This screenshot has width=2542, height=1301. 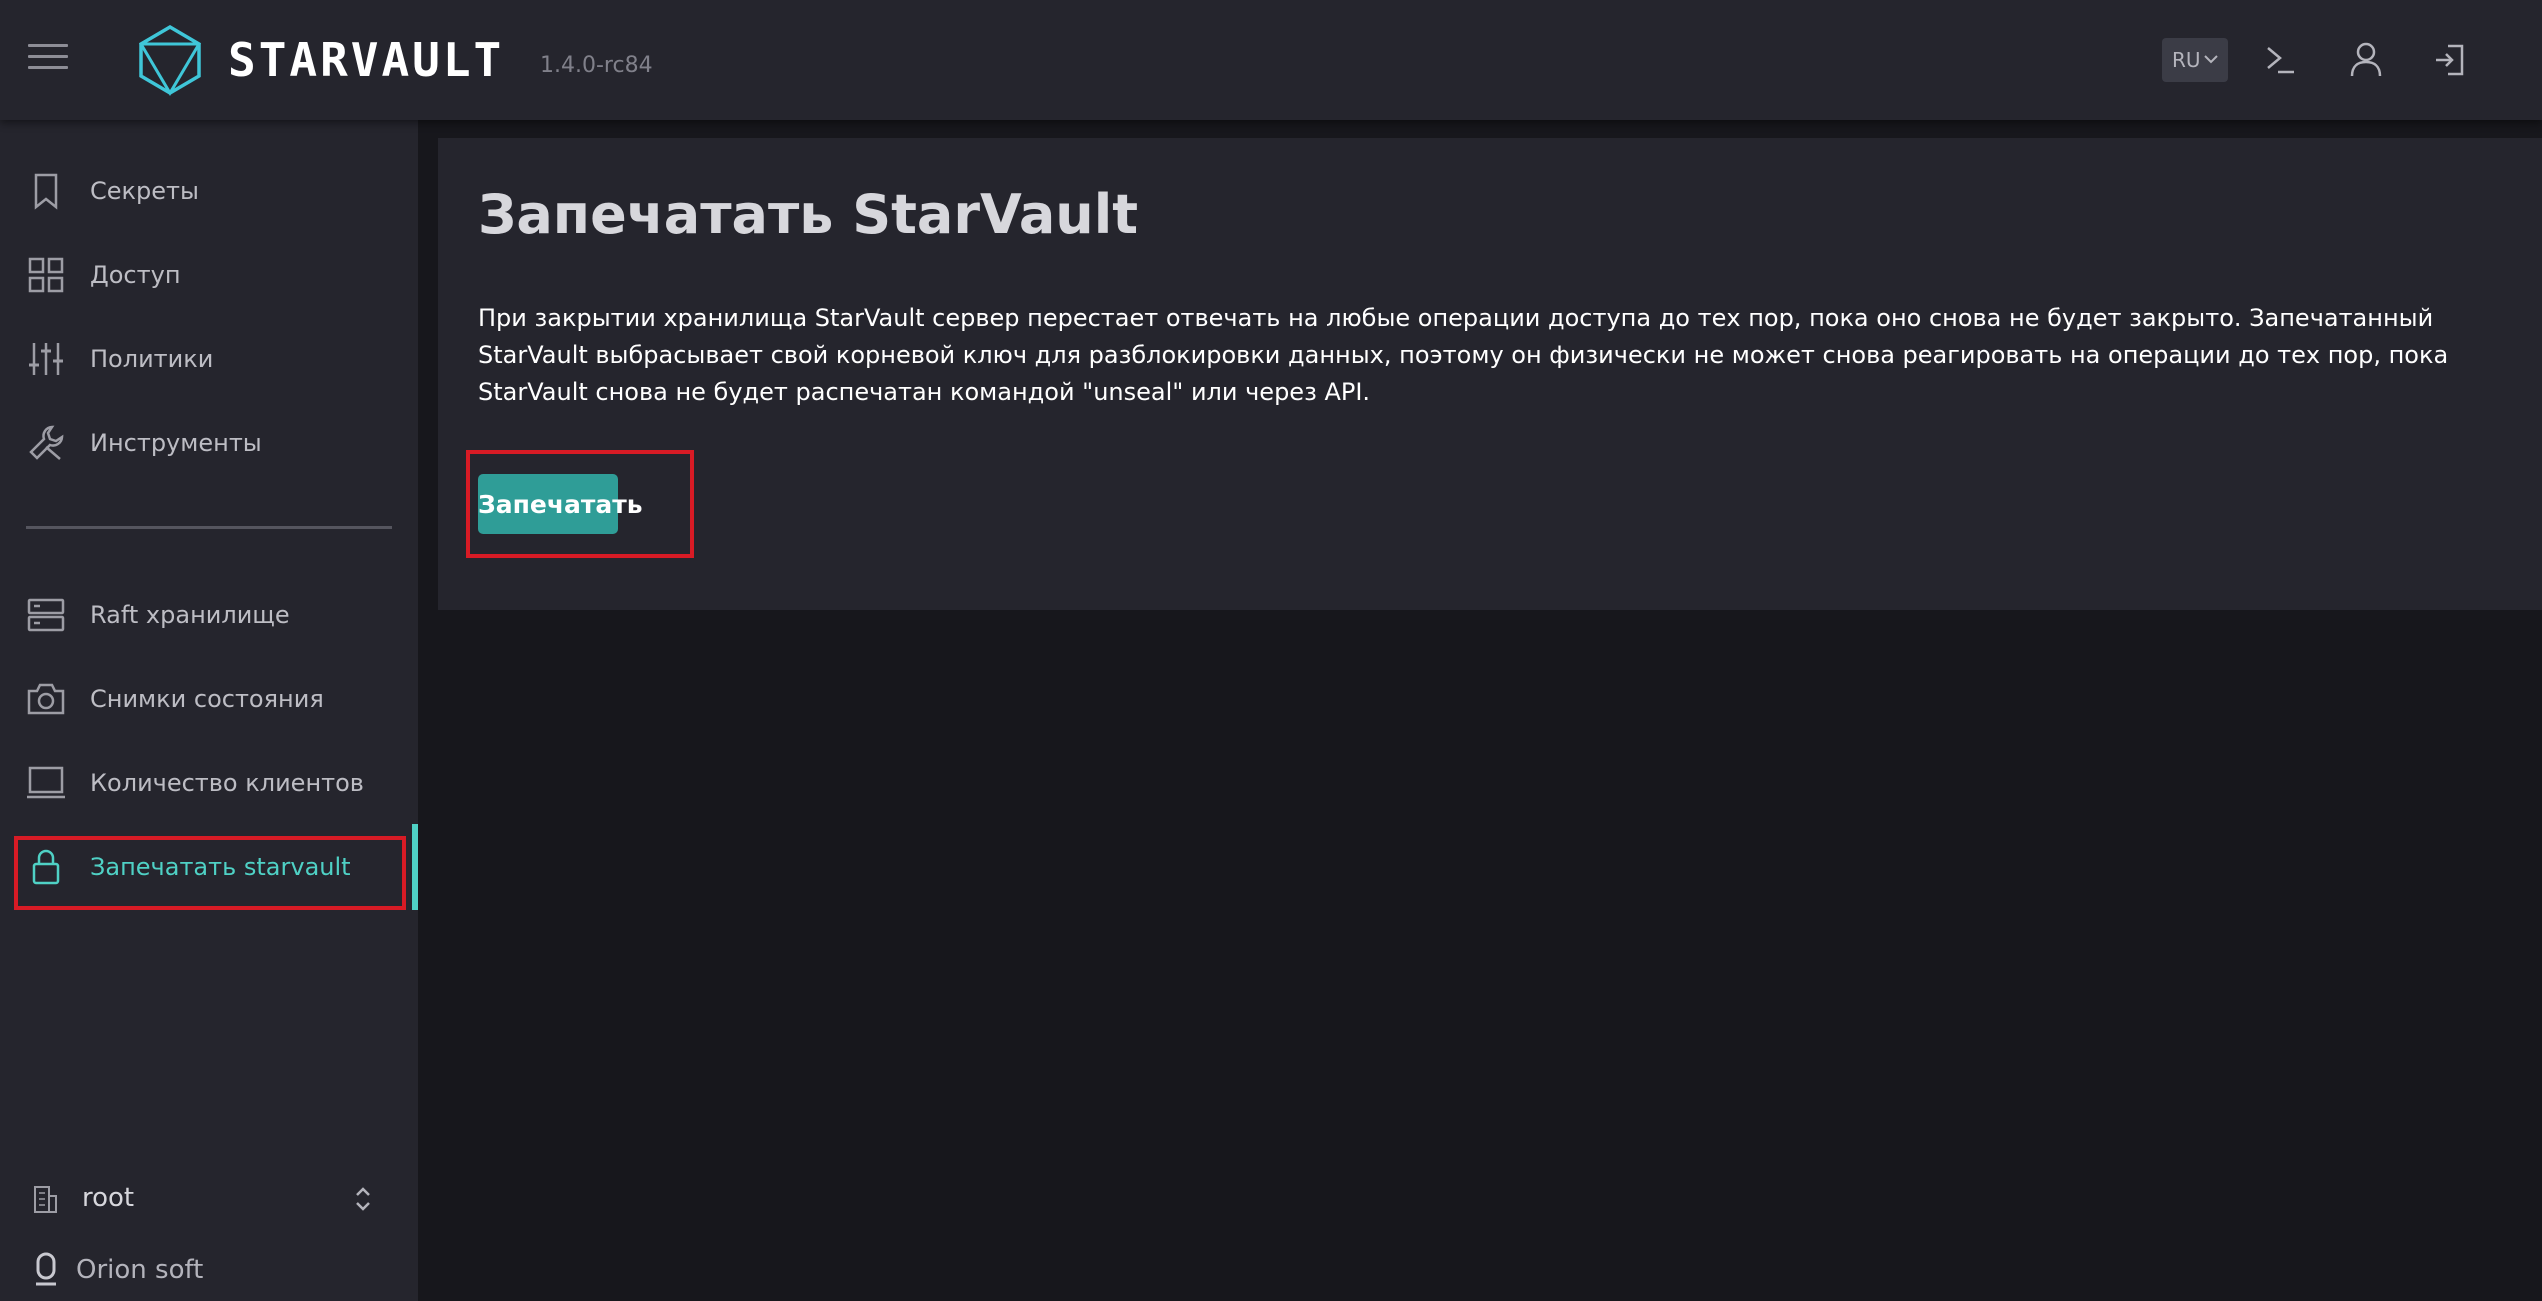 I want to click on app-name: STARVAULT, so click(x=366, y=60).